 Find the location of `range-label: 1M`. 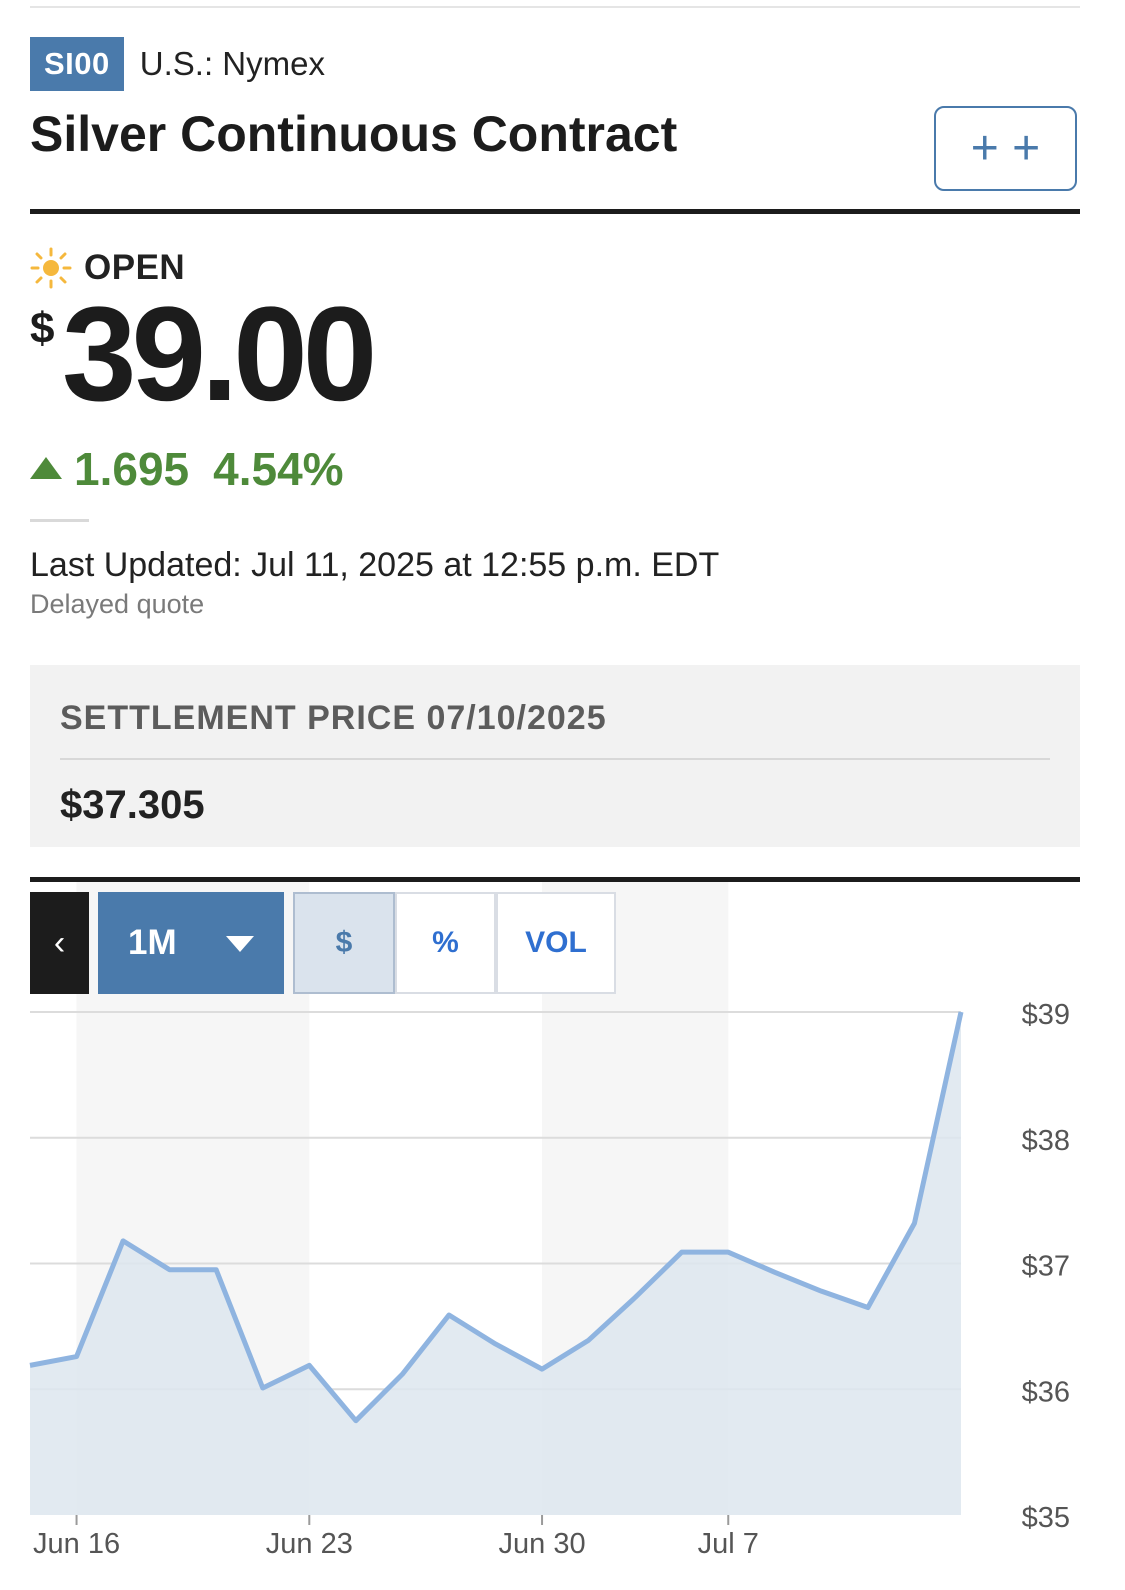

range-label: 1M is located at coordinates (152, 942).